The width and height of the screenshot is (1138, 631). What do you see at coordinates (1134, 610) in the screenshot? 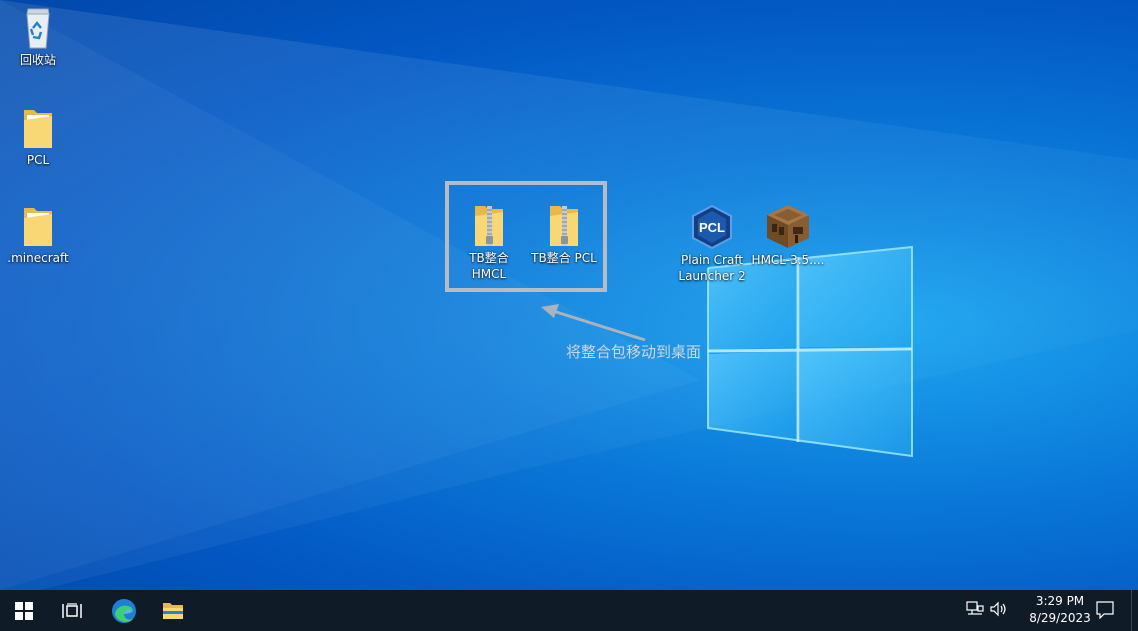
I see `show-desktop-button` at bounding box center [1134, 610].